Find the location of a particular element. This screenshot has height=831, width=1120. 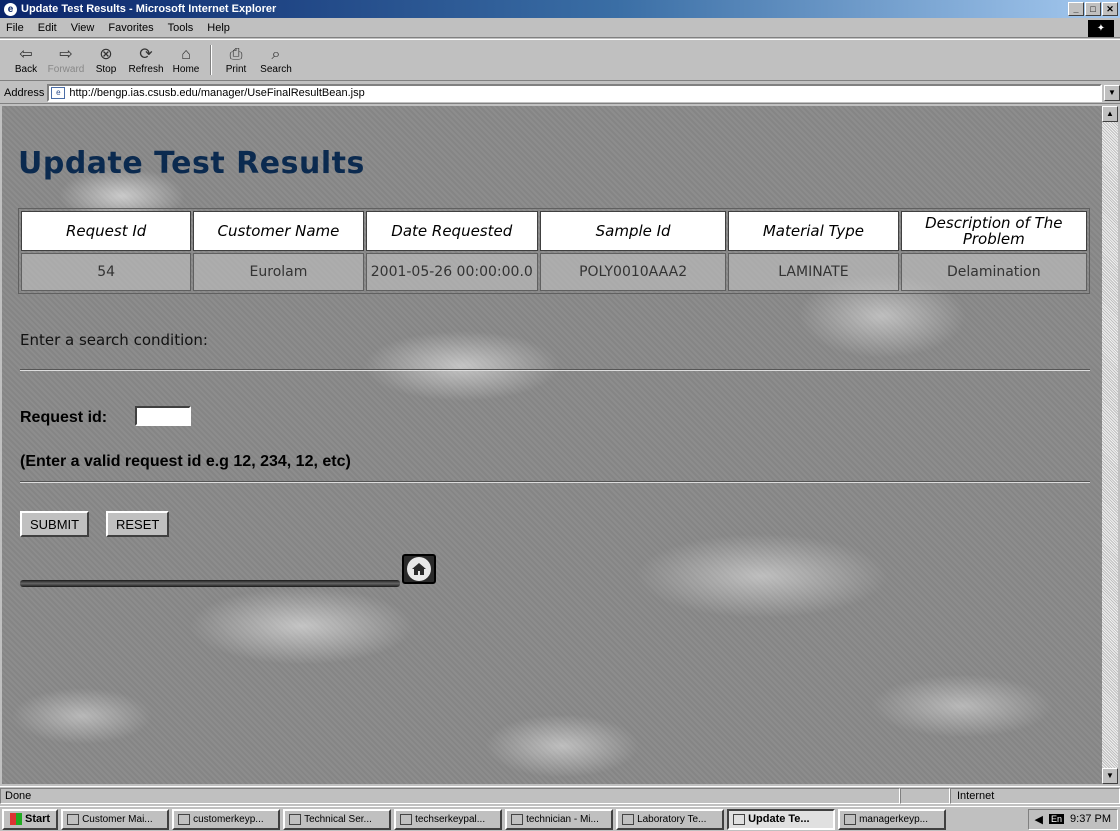

address-dropdown-button: ▼ is located at coordinates (1112, 92).